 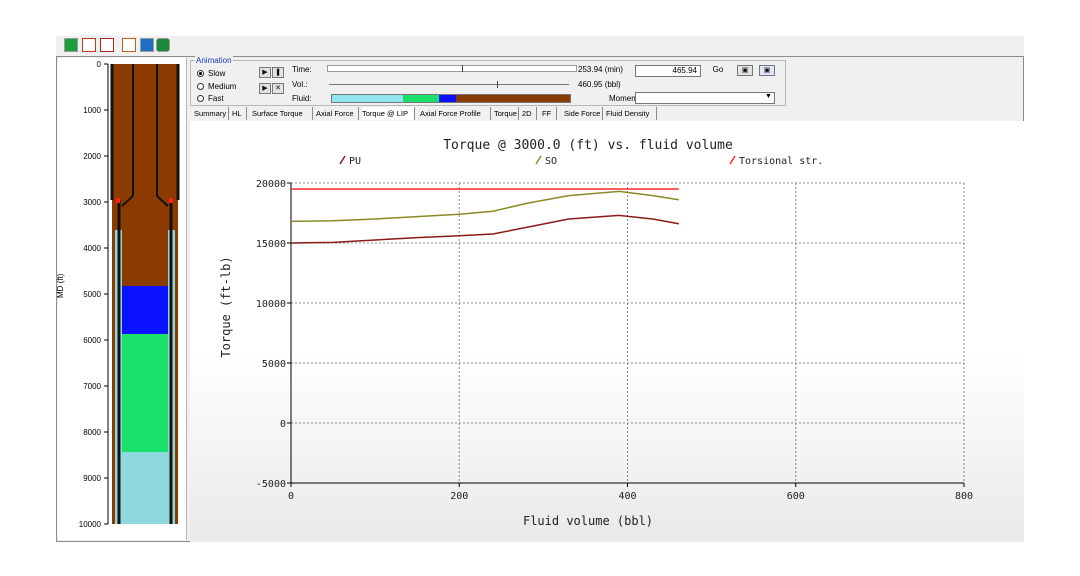 What do you see at coordinates (627, 496) in the screenshot?
I see `x-tick-label: 400` at bounding box center [627, 496].